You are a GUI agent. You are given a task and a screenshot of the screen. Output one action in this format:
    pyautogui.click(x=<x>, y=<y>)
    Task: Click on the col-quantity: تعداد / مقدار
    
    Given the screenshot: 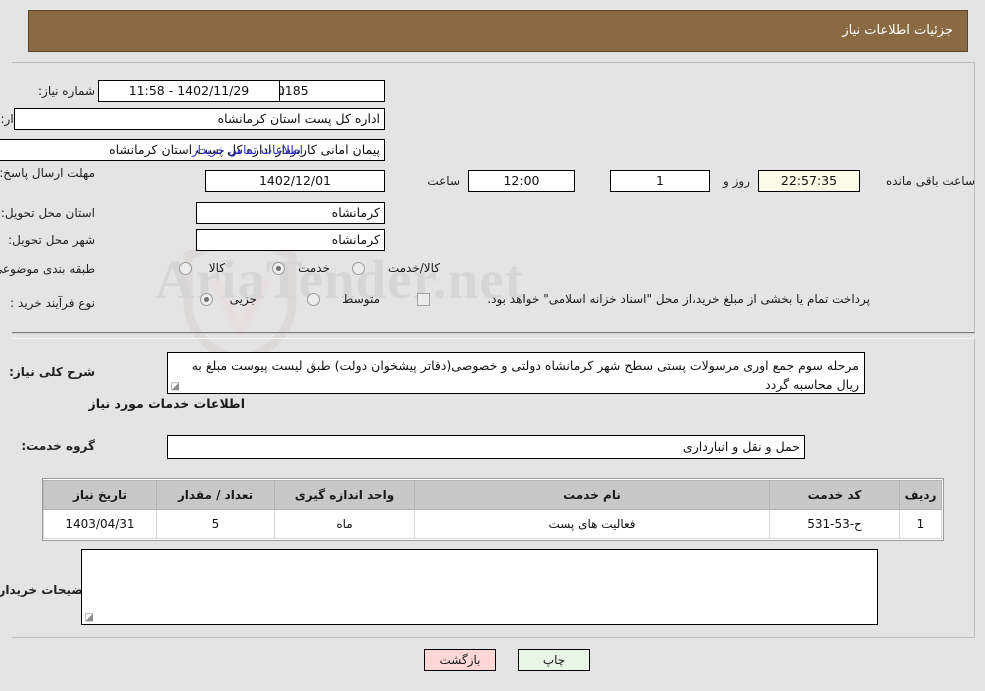 What is the action you would take?
    pyautogui.click(x=215, y=495)
    